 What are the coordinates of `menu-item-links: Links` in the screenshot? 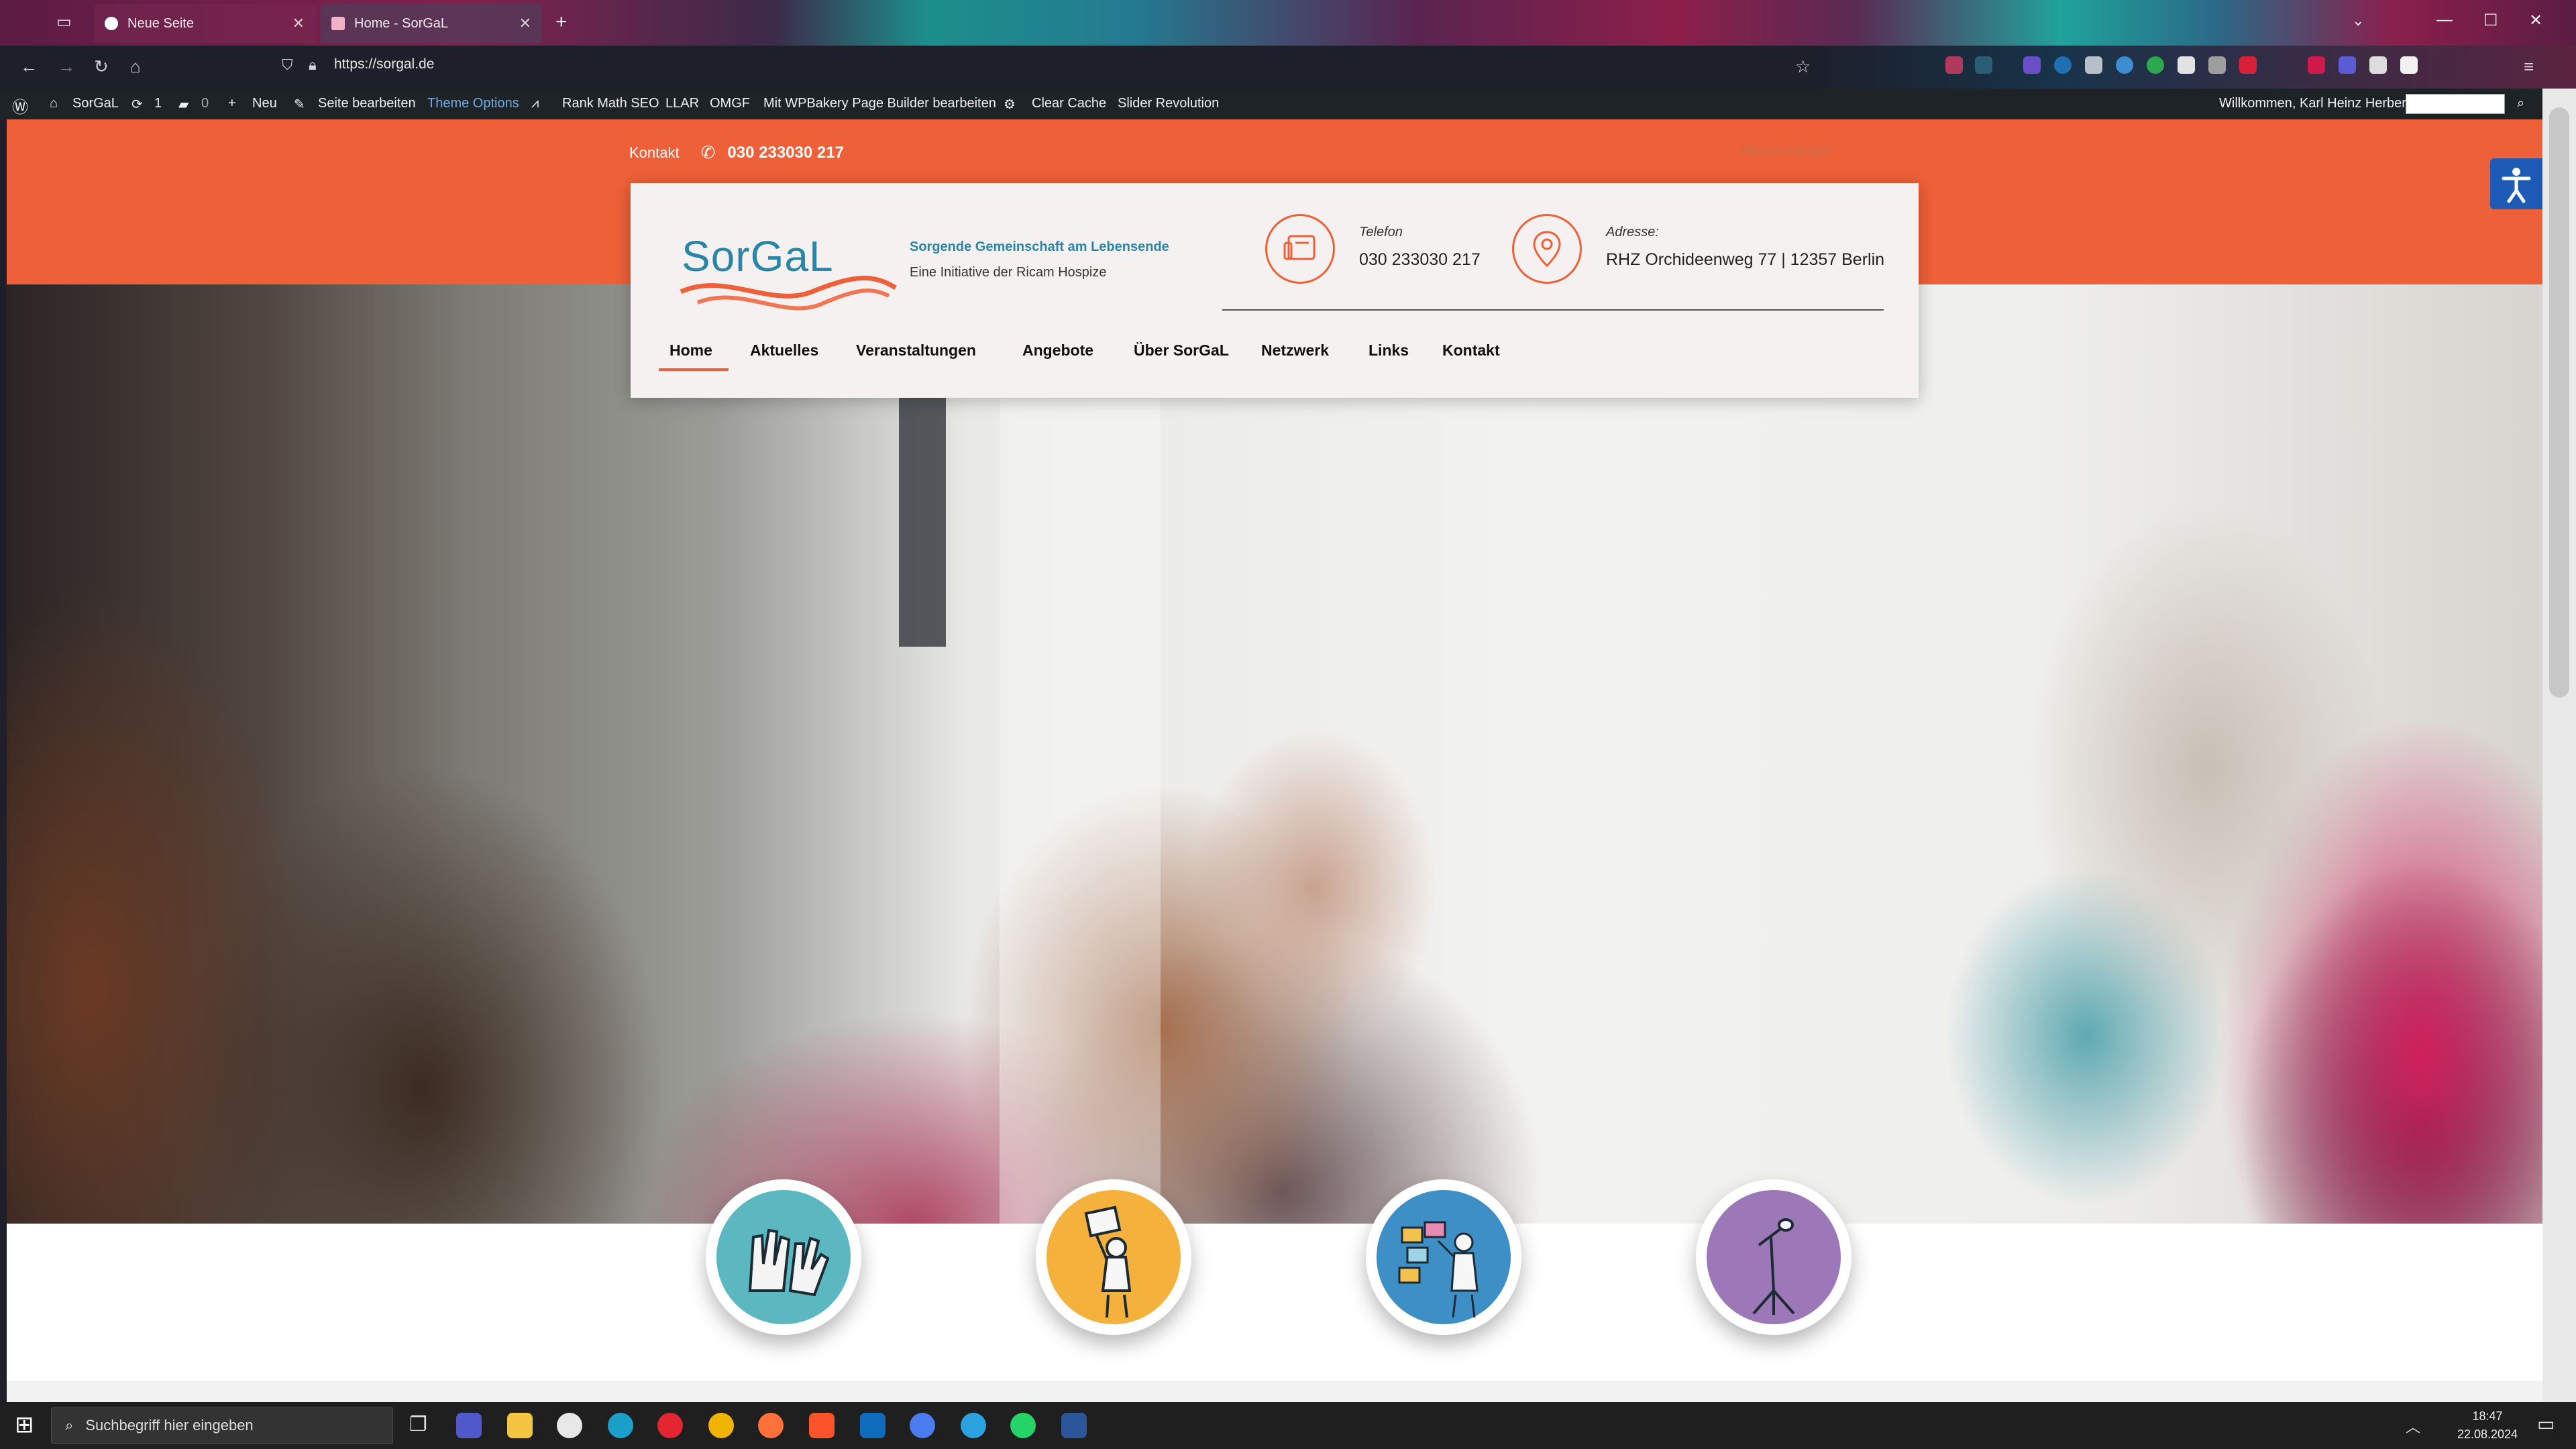 It's located at (1388, 350).